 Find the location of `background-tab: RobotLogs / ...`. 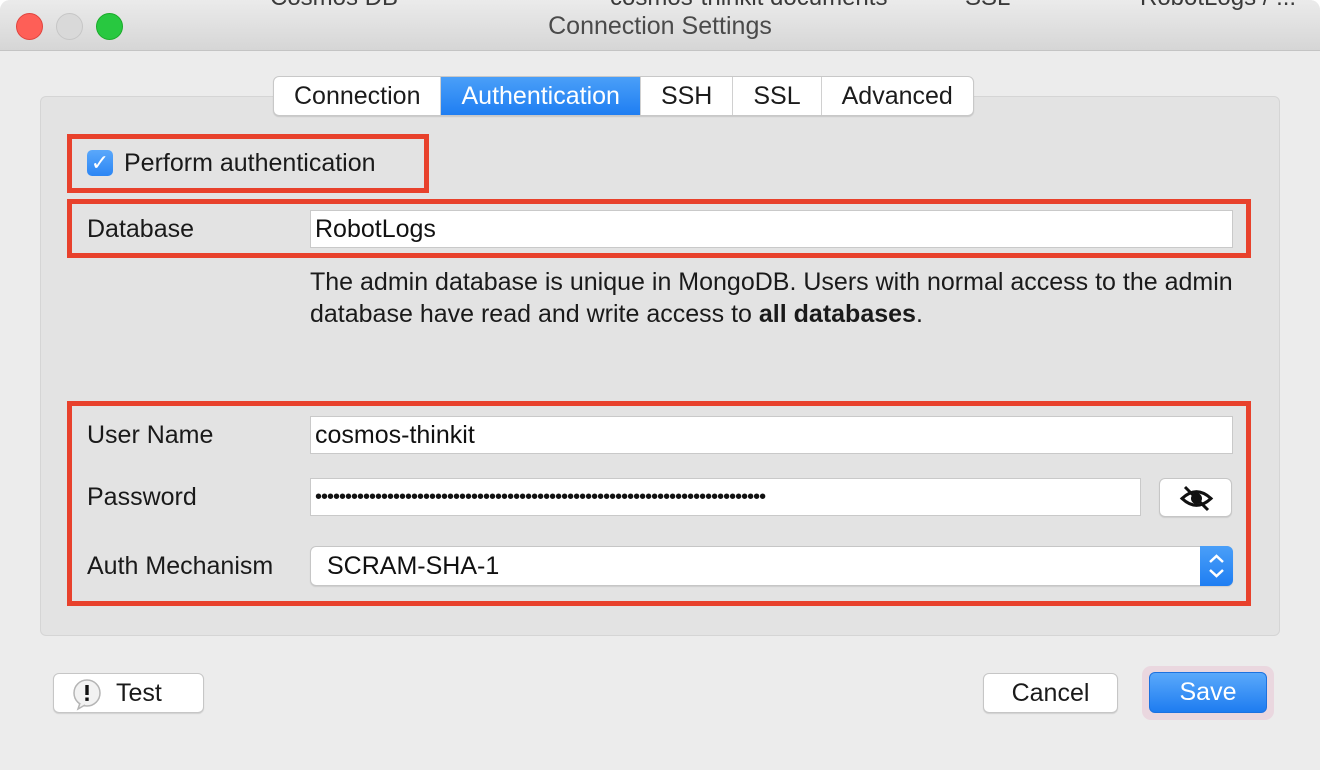

background-tab: RobotLogs / ... is located at coordinates (1218, 6).